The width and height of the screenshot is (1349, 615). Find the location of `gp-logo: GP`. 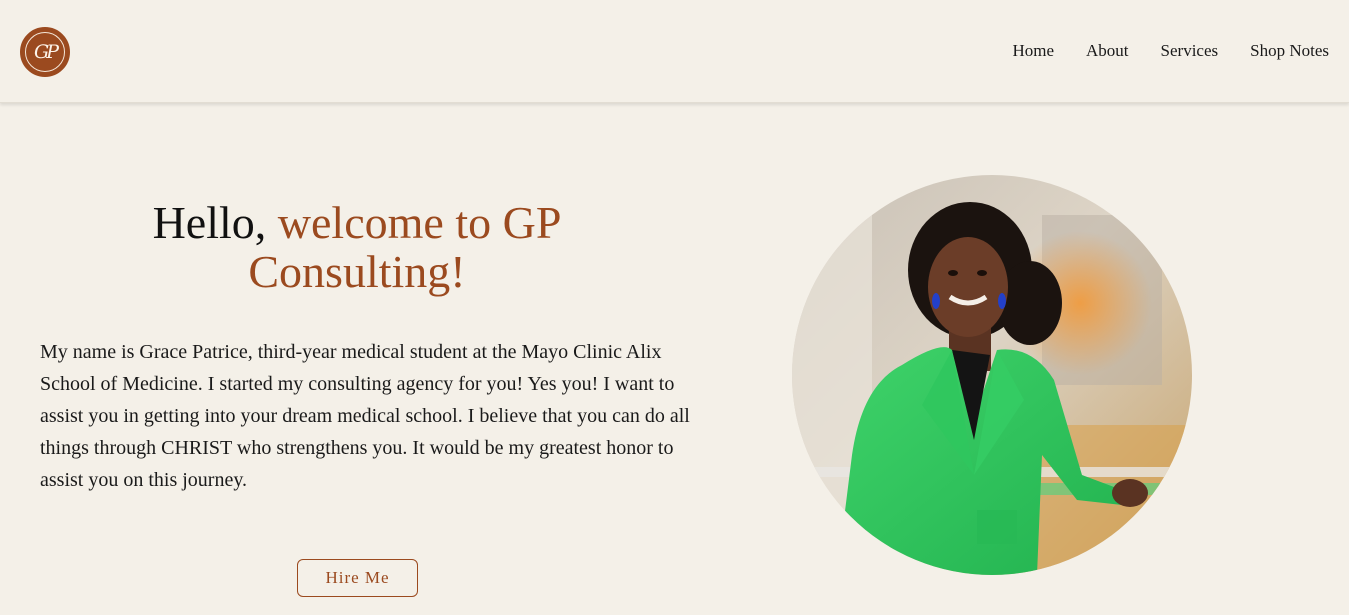

gp-logo: GP is located at coordinates (45, 52).